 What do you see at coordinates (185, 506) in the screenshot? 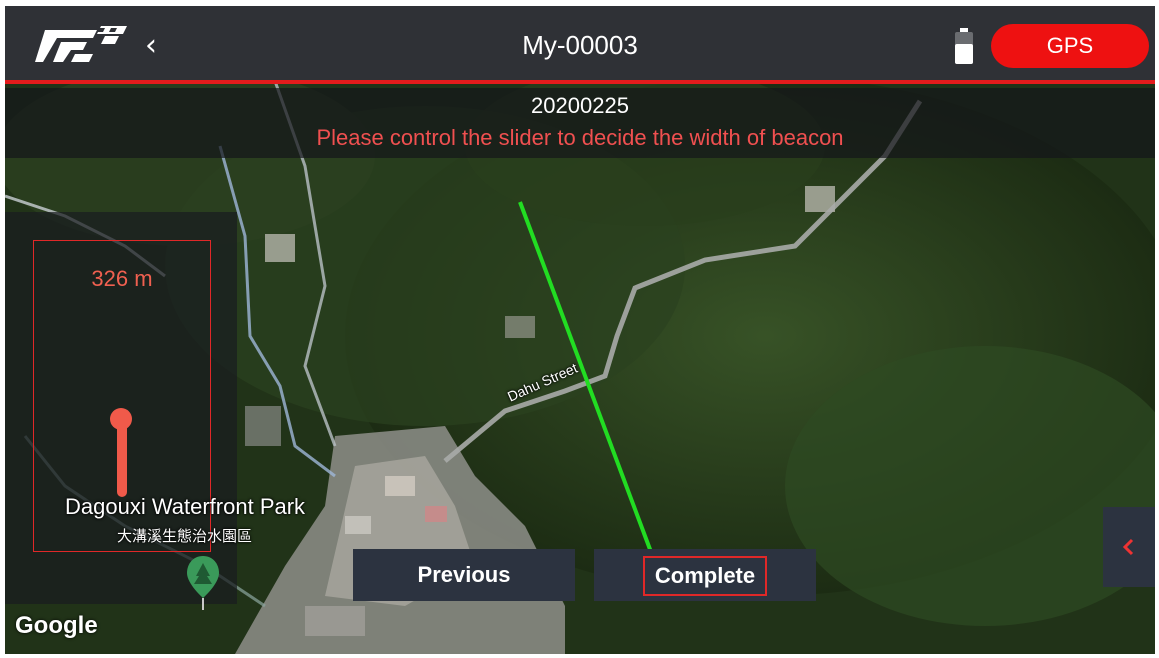
I see `map-label-park: Dagouxi Waterfront Park` at bounding box center [185, 506].